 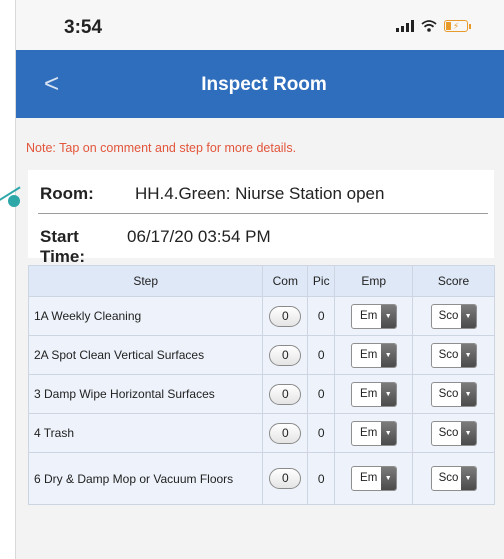 I want to click on battery-charging-icon: ⚡, so click(x=457, y=26).